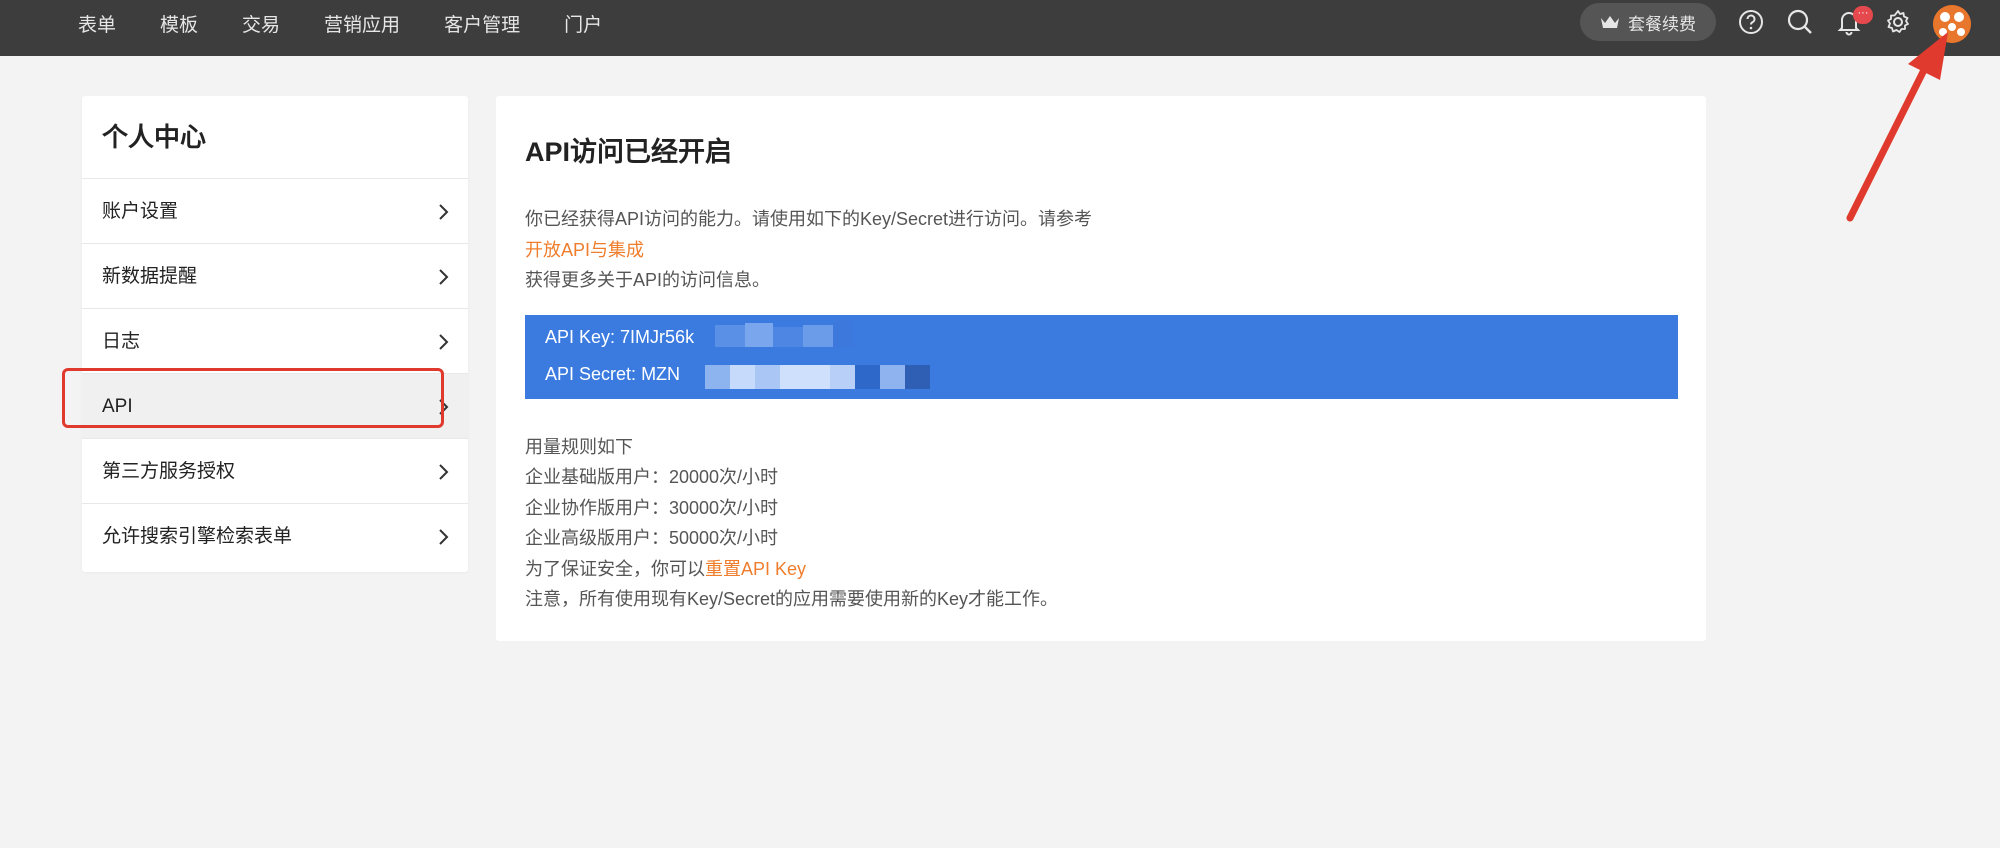 This screenshot has height=848, width=2000. I want to click on main-nav: 表单 模板 交易 营销应用 客户管理 门户, so click(362, 23).